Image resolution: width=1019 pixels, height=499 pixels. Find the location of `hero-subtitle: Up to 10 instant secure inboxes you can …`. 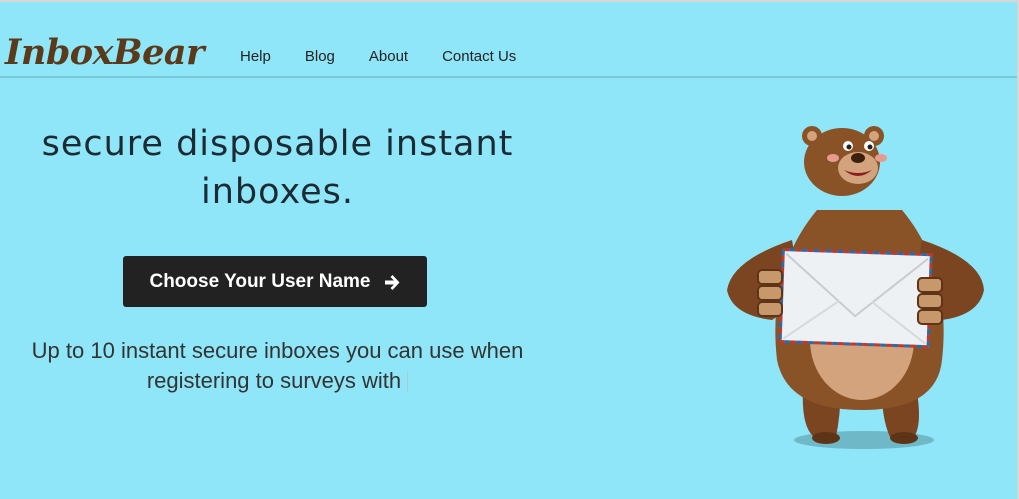

hero-subtitle: Up to 10 instant secure inboxes you can … is located at coordinates (277, 366).